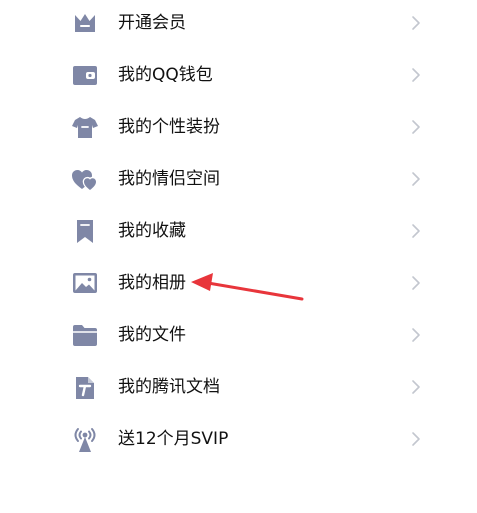 Image resolution: width=477 pixels, height=513 pixels. Describe the element at coordinates (238, 179) in the screenshot. I see `menu-item-couple-space: 我的情侣空间` at that location.